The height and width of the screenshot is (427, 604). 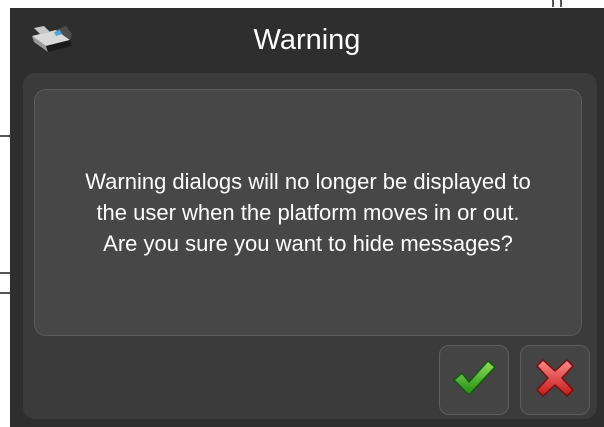 I want to click on checkmark-icon, so click(x=474, y=380).